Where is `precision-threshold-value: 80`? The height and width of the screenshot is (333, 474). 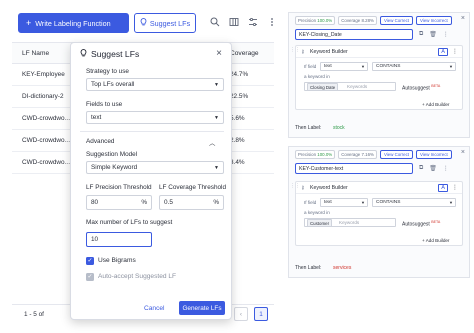
precision-threshold-value: 80 is located at coordinates (95, 202).